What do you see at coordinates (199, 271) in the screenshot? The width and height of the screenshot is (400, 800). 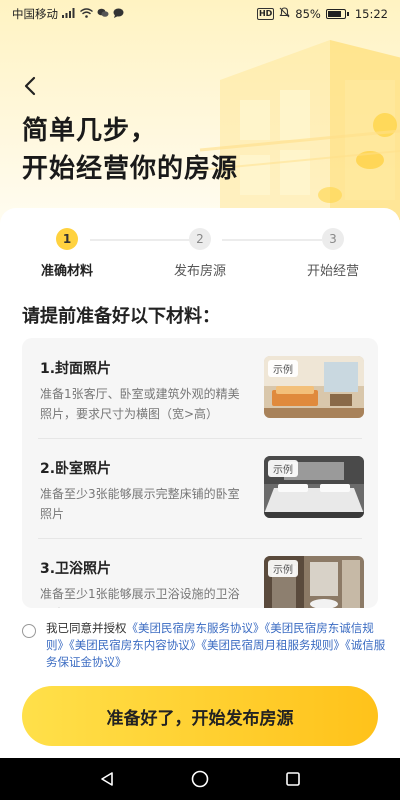 I see `step-label: 发布房源` at bounding box center [199, 271].